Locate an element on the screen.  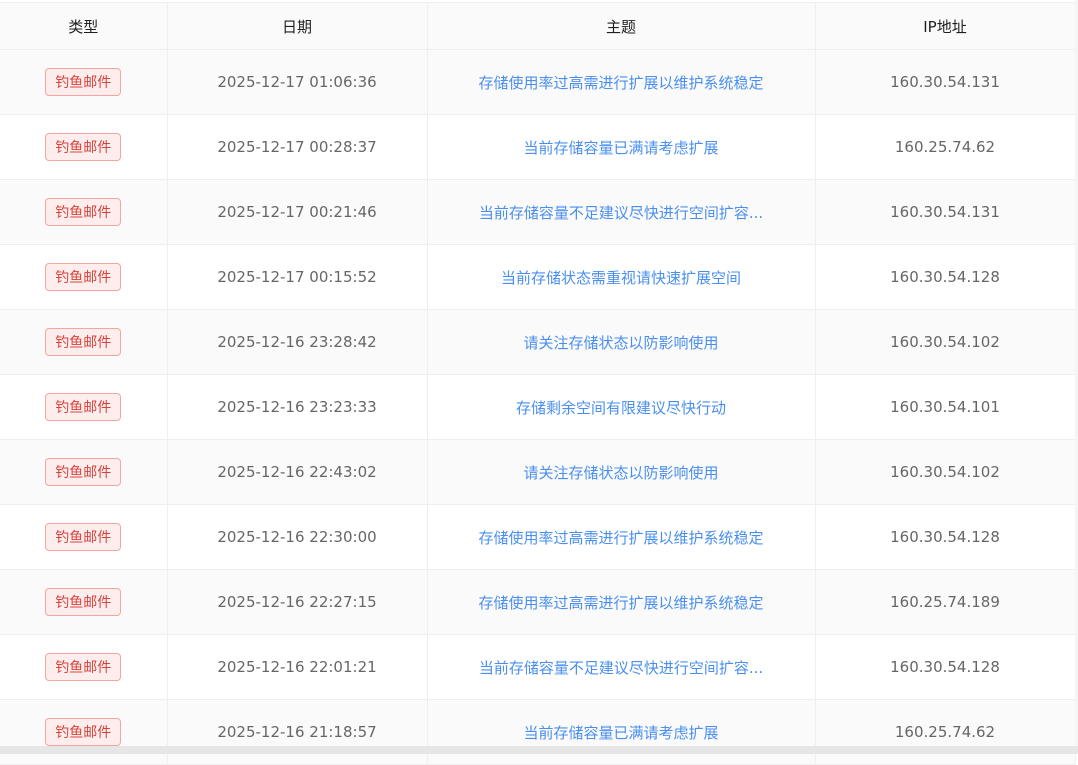
date-cell: 2025-12-16 22:01:21 is located at coordinates (297, 667).